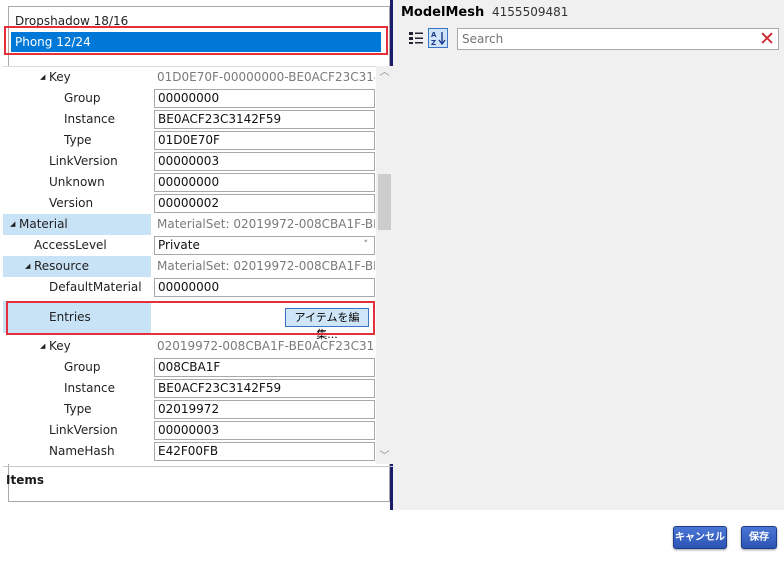 Image resolution: width=784 pixels, height=561 pixels. I want to click on property-row: AccessLevel Private ˅, so click(189, 245).